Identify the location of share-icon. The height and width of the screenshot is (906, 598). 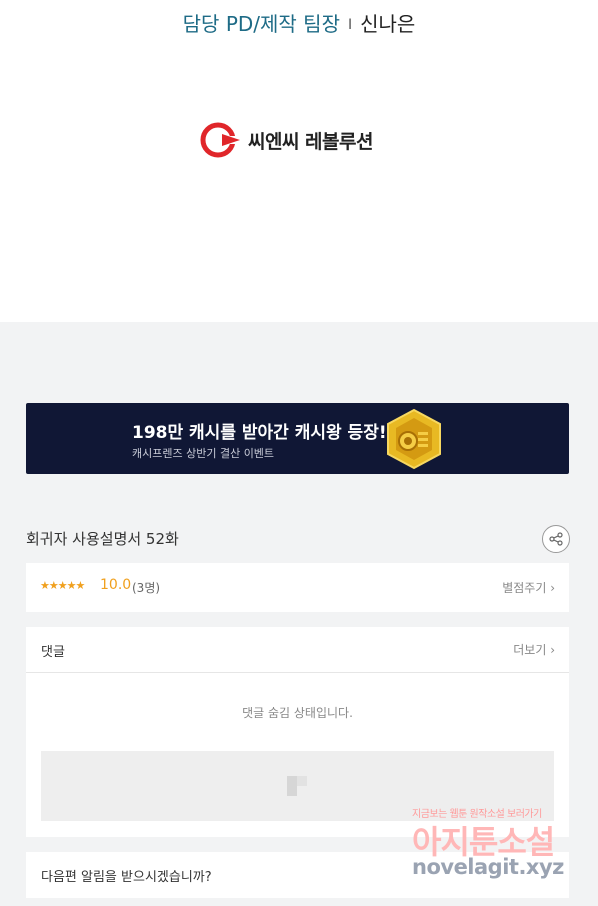
(556, 539).